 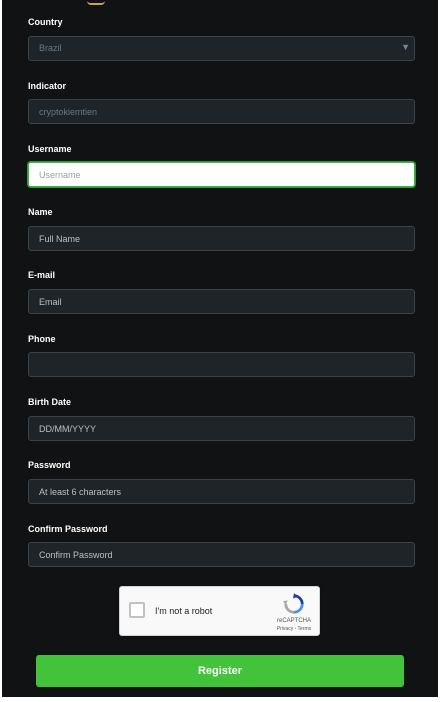 I want to click on country-label: Country, so click(x=45, y=22).